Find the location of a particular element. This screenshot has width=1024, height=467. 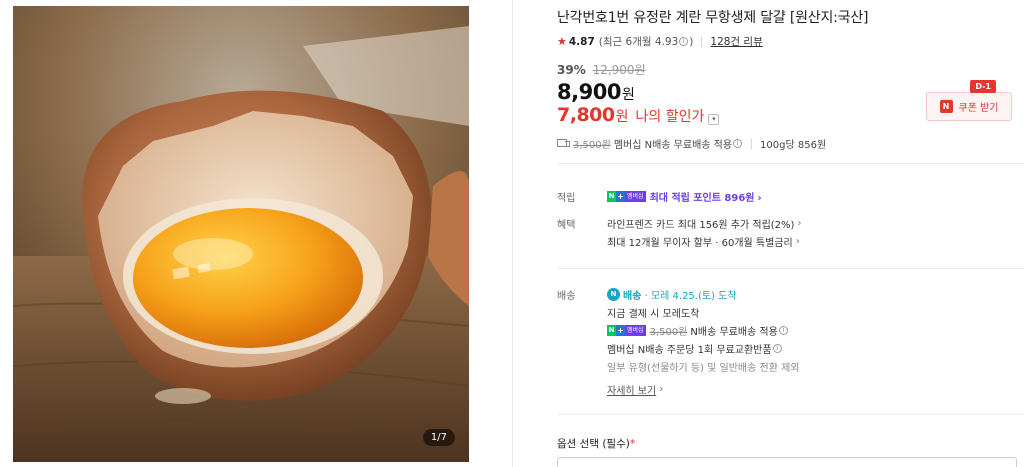

shipping-row: 3,500원 멤버십 N배송 무료배송 적용 i 100g당 856원 is located at coordinates (691, 143).